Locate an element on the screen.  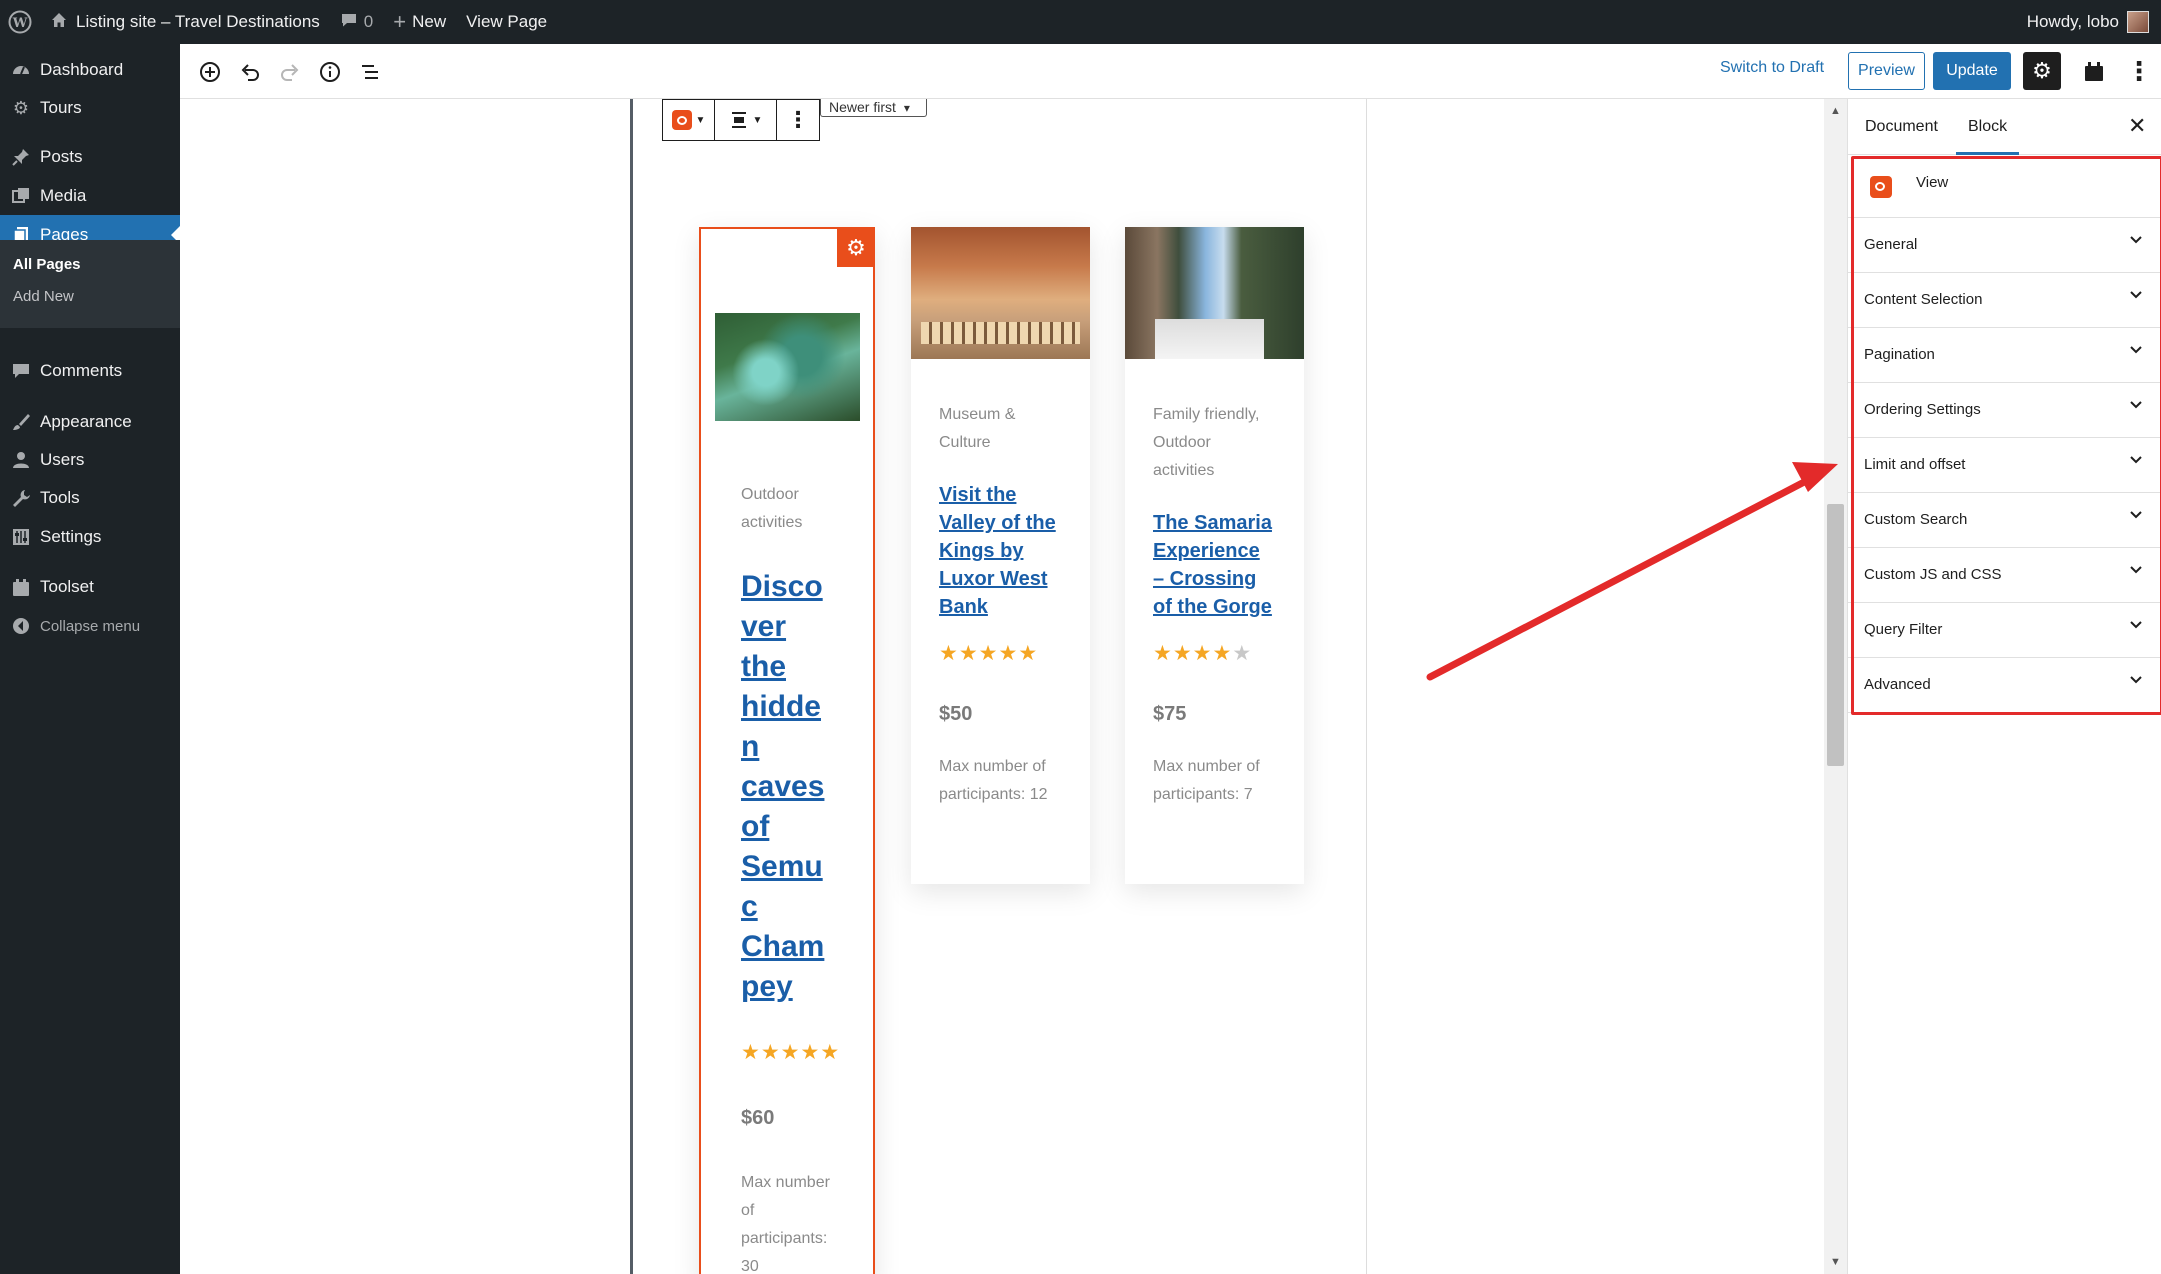
tab-block: Block is located at coordinates (1987, 136).